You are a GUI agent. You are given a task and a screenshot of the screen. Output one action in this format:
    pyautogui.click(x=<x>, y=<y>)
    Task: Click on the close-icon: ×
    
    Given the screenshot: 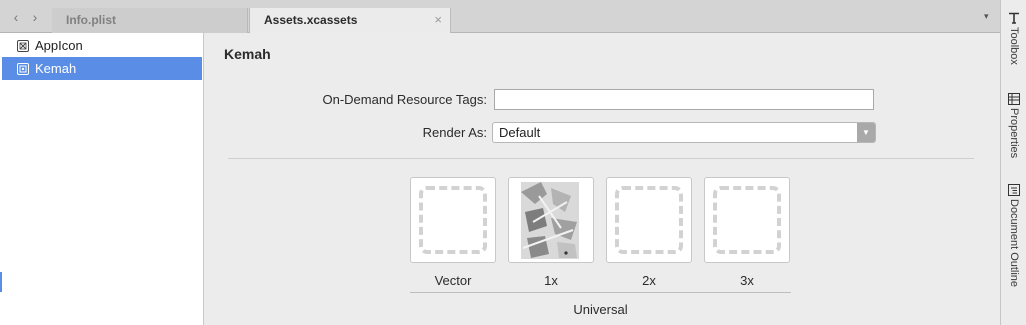 What is the action you would take?
    pyautogui.click(x=438, y=19)
    